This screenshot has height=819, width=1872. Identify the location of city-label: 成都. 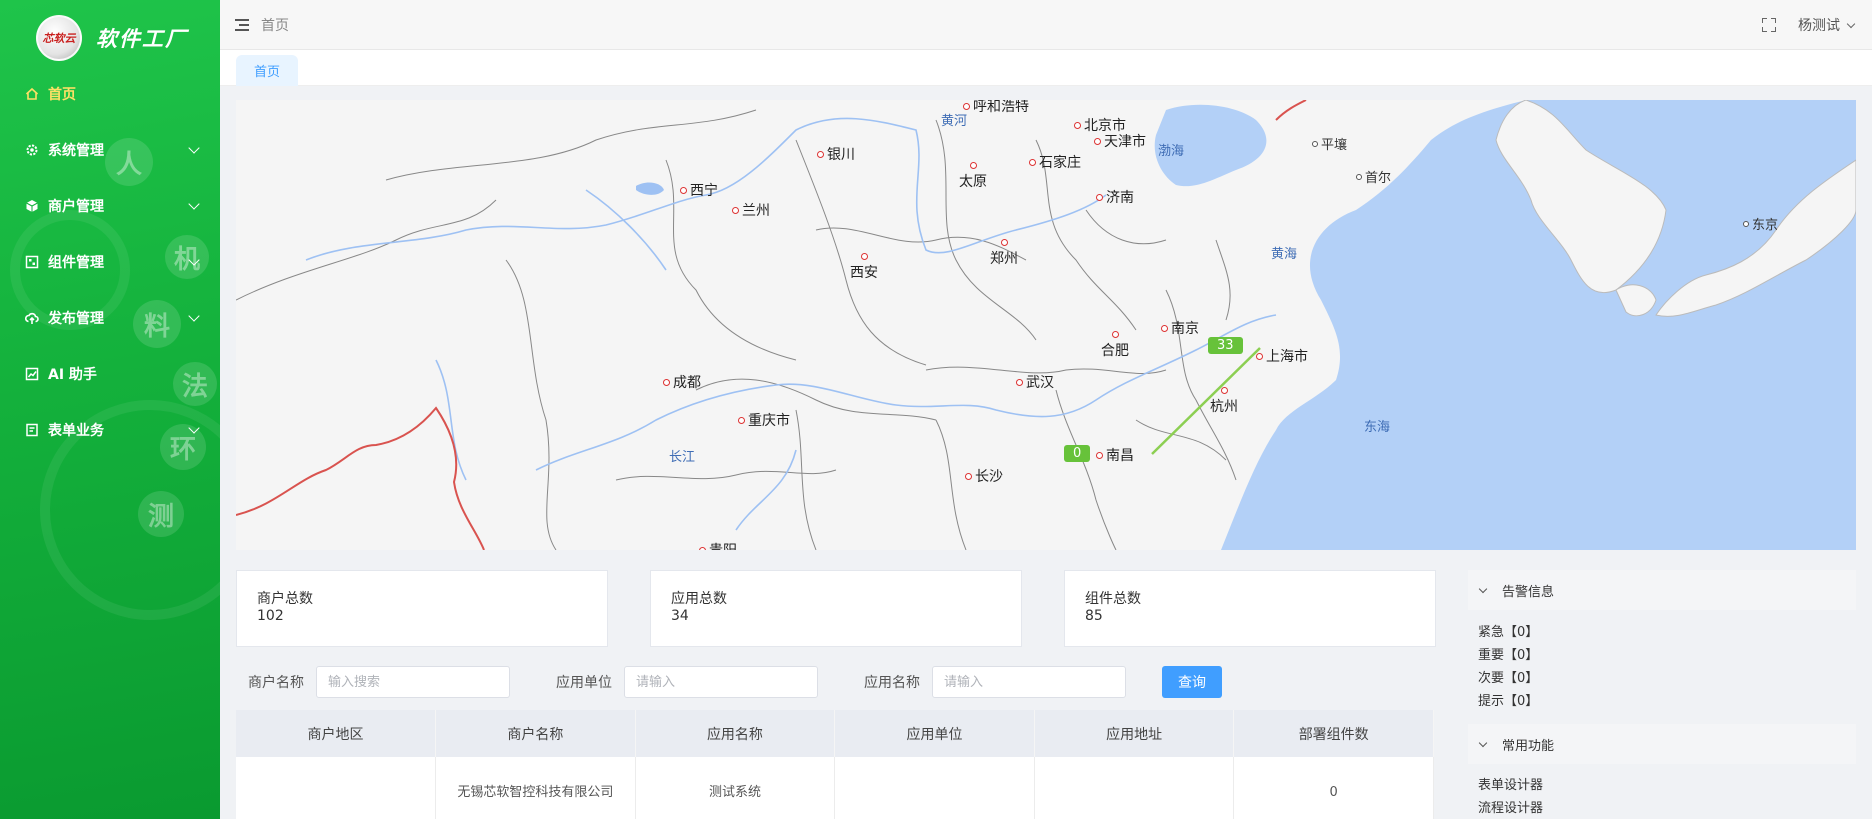
(682, 382).